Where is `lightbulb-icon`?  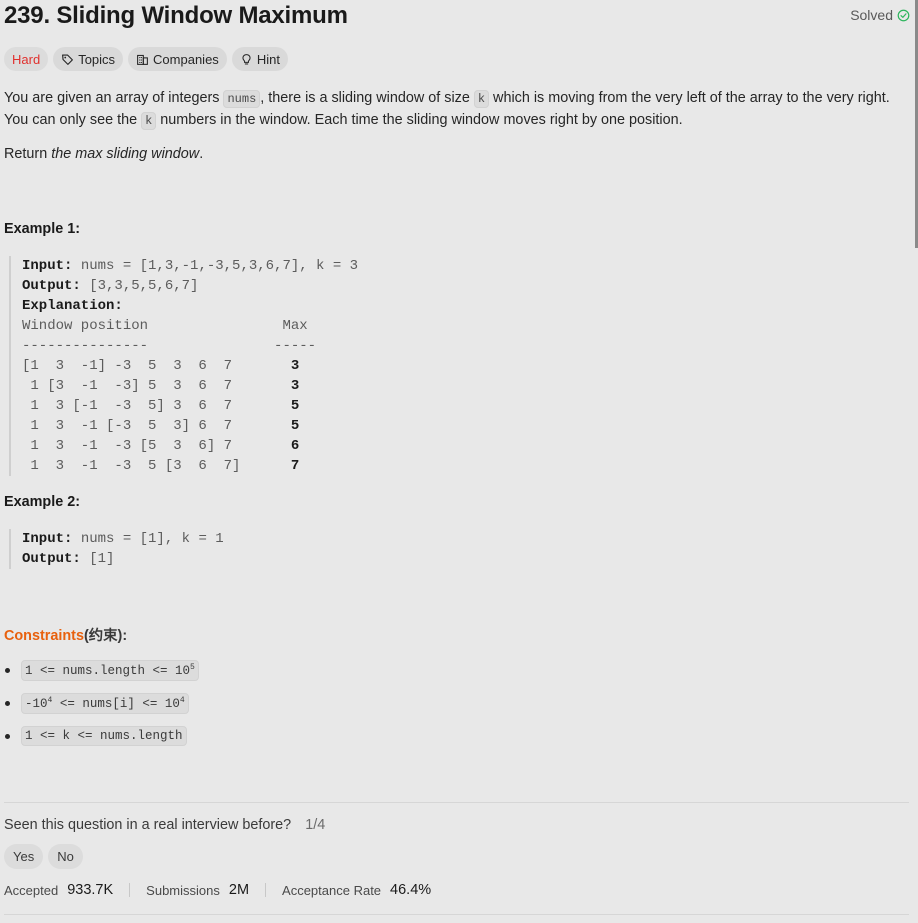 lightbulb-icon is located at coordinates (246, 58).